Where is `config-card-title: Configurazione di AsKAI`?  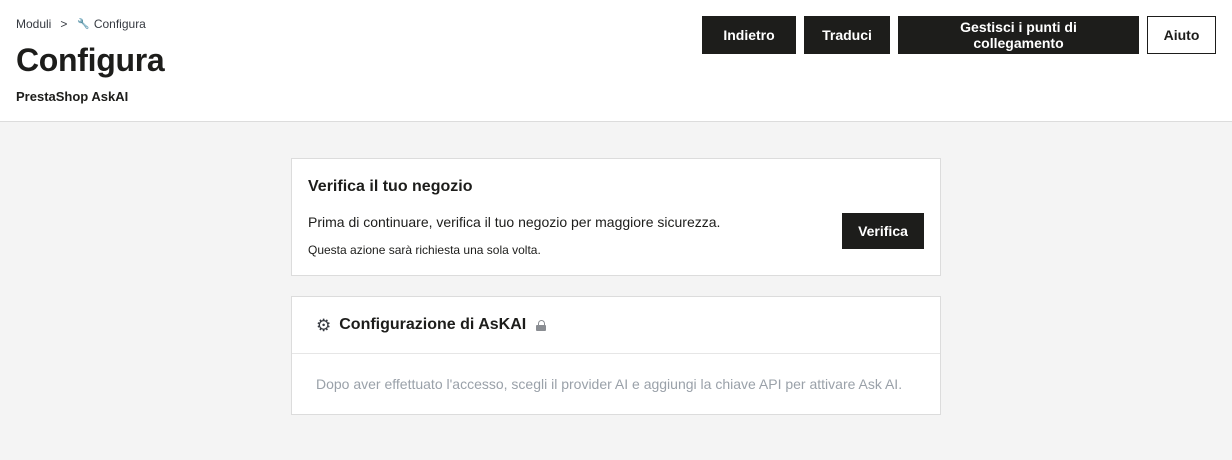 config-card-title: Configurazione di AsKAI is located at coordinates (433, 324).